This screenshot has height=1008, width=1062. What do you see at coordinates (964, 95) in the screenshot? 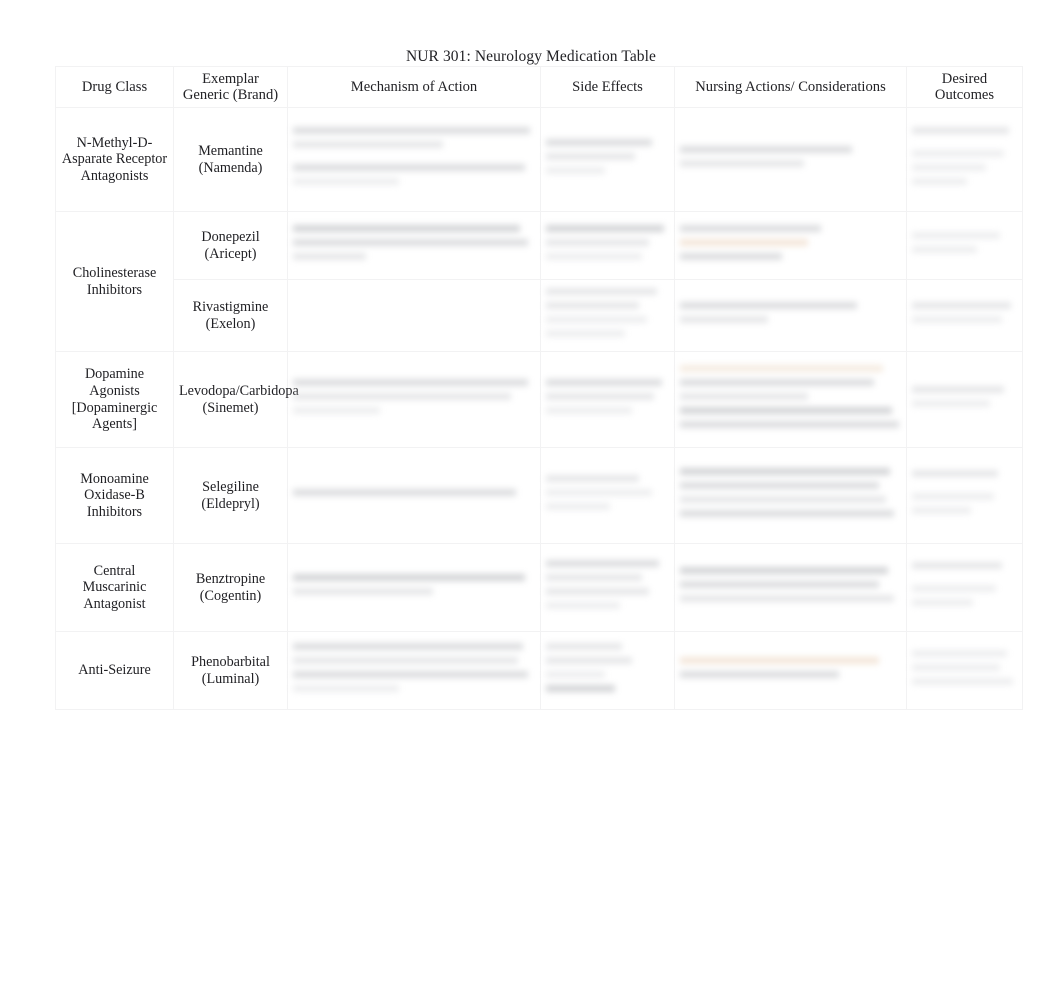
I see `column-header-outcomes-line2: Outcomes` at bounding box center [964, 95].